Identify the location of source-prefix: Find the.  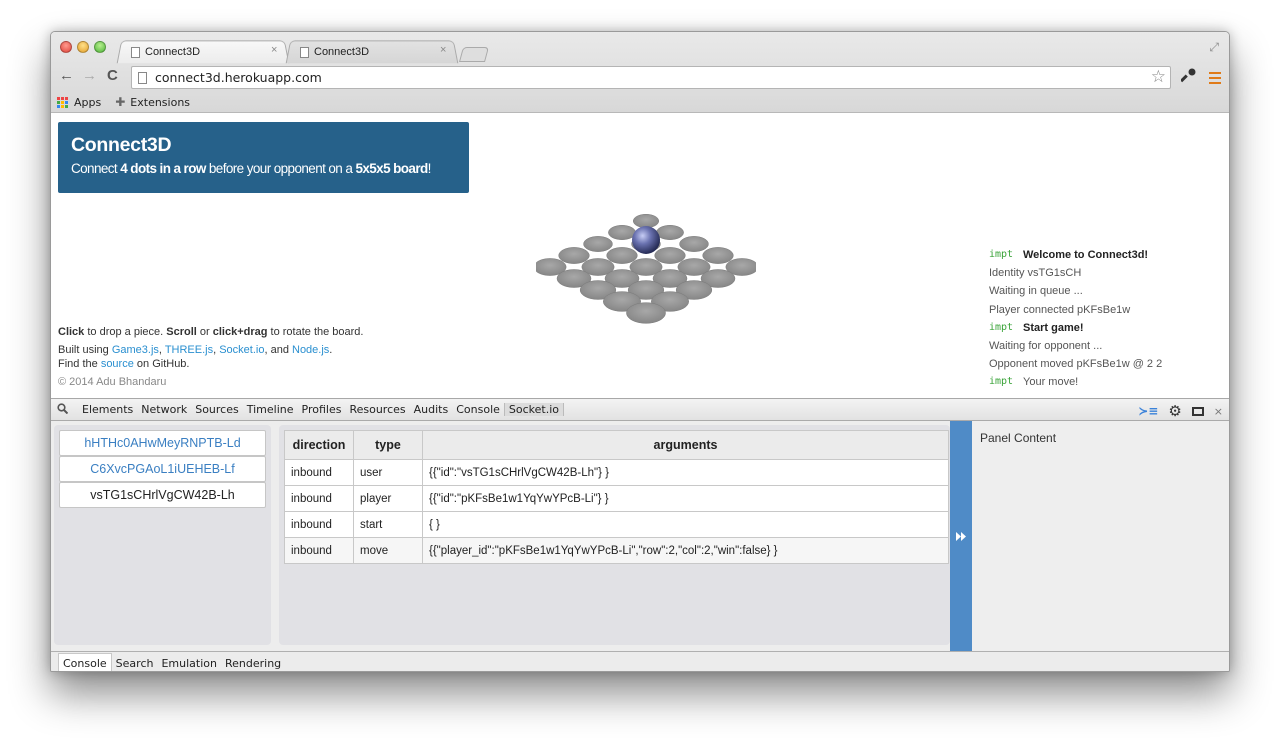
(79, 364).